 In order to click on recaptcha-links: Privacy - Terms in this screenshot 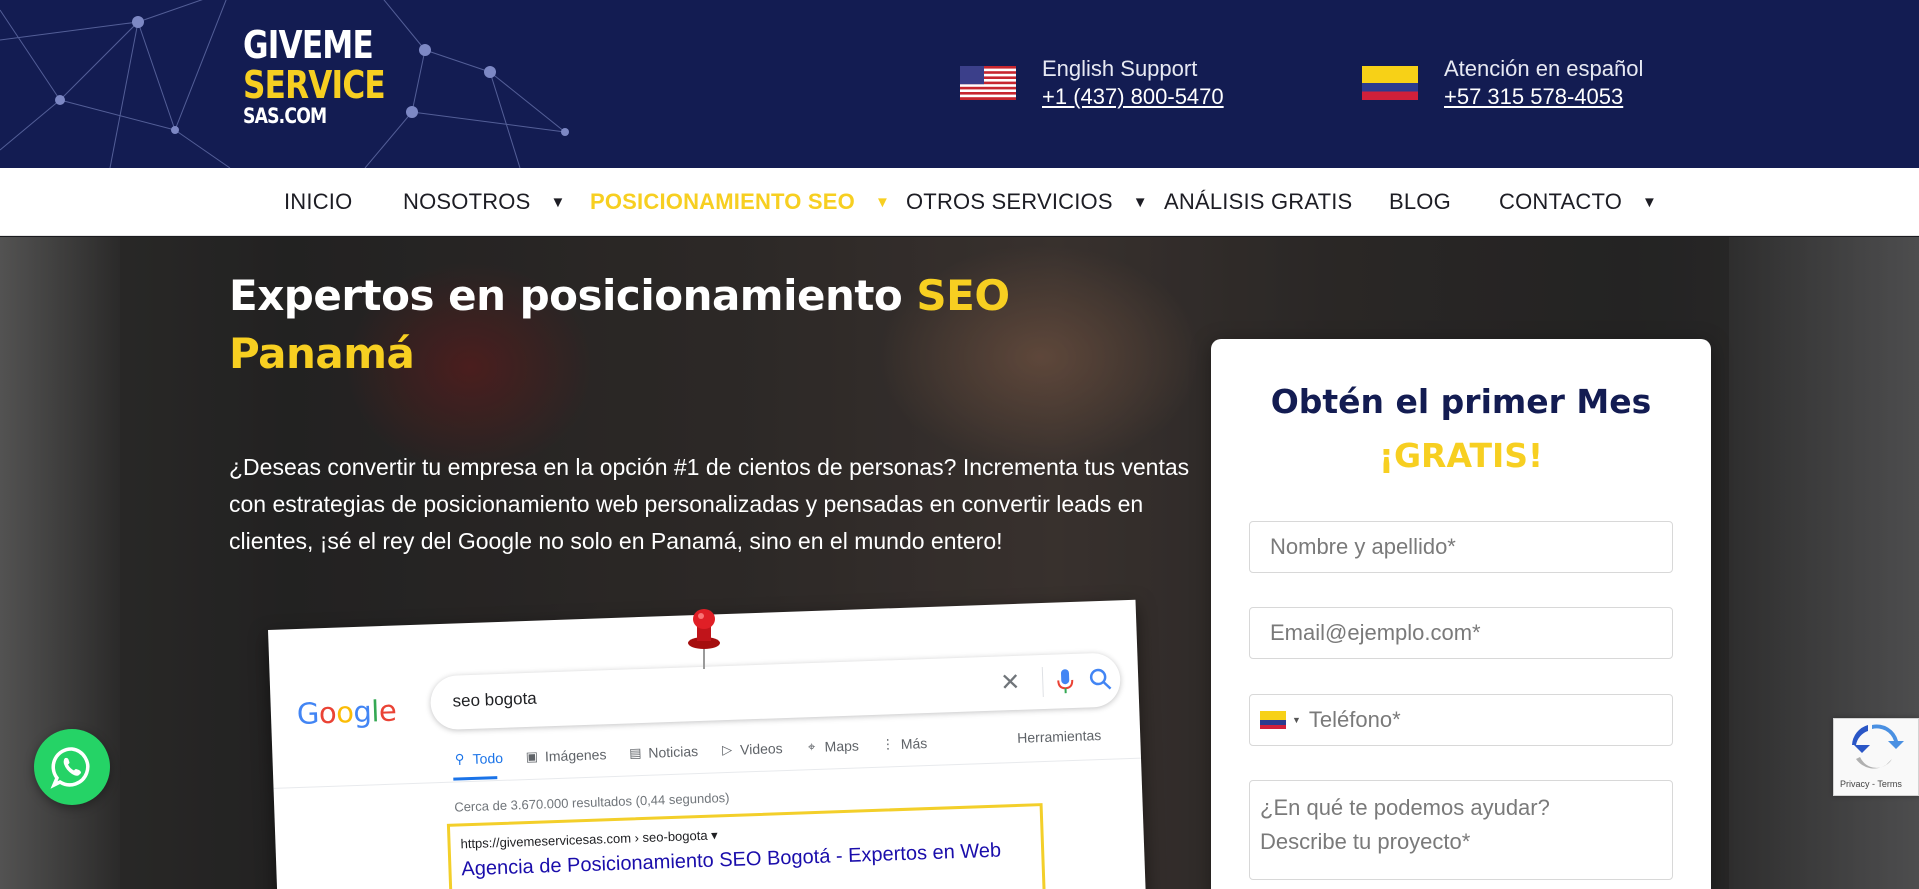, I will do `click(1871, 784)`.